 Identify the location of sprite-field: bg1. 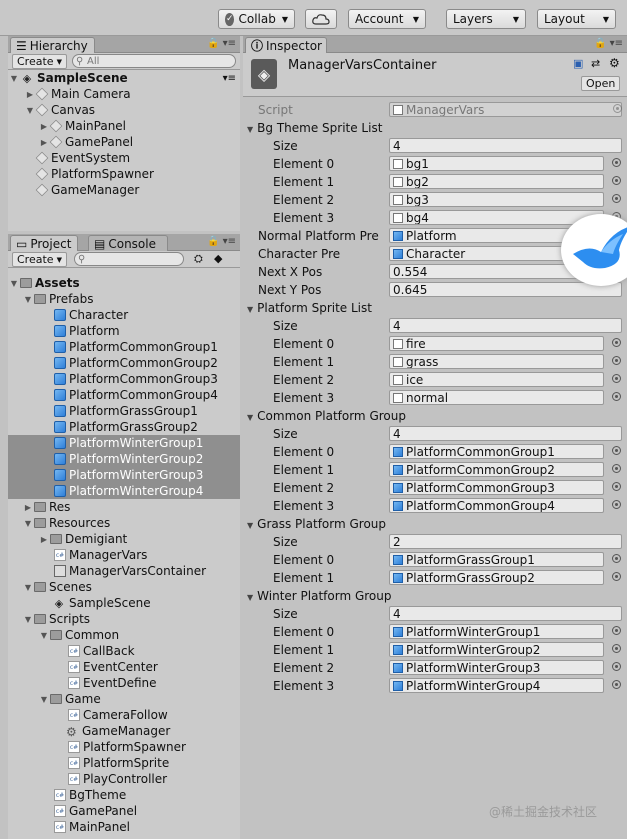
(496, 163).